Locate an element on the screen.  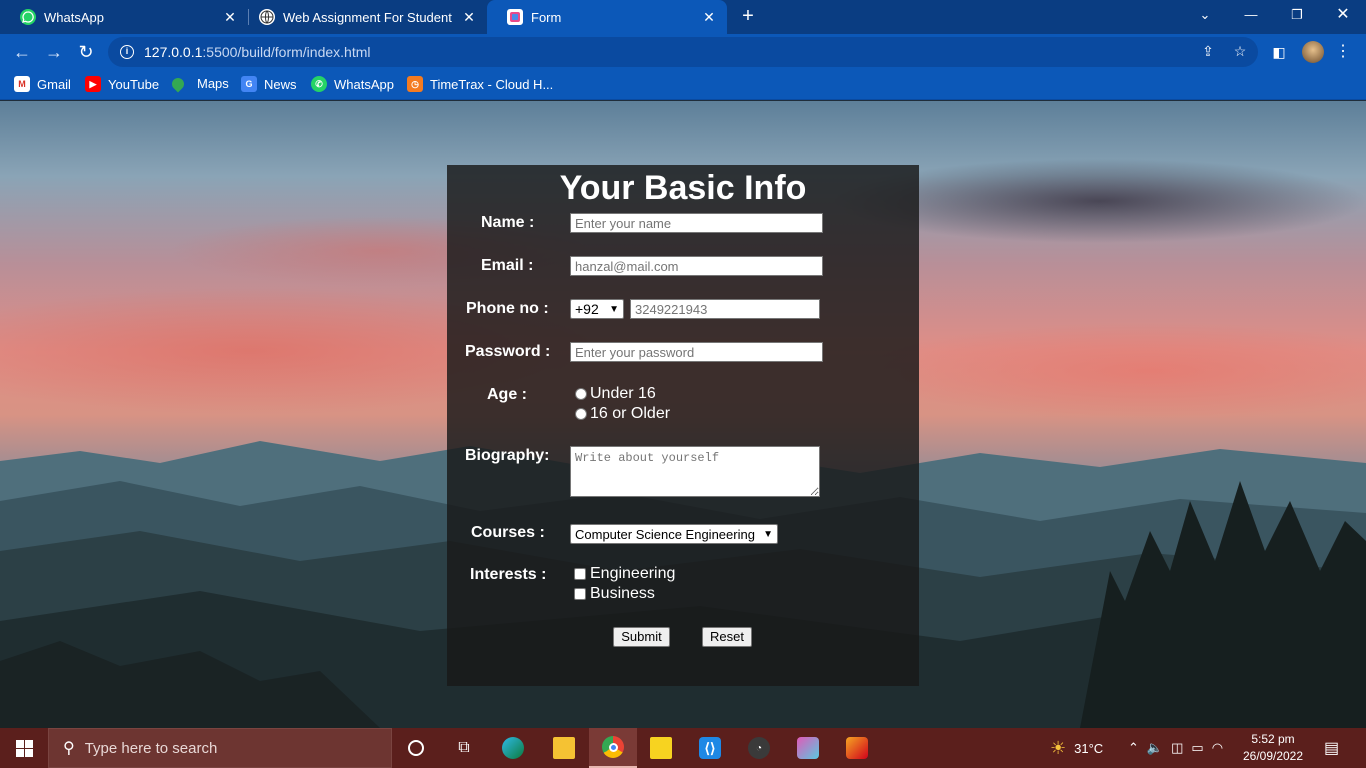
show-hidden-icons-icon: ⌃ is located at coordinates (1133, 748).